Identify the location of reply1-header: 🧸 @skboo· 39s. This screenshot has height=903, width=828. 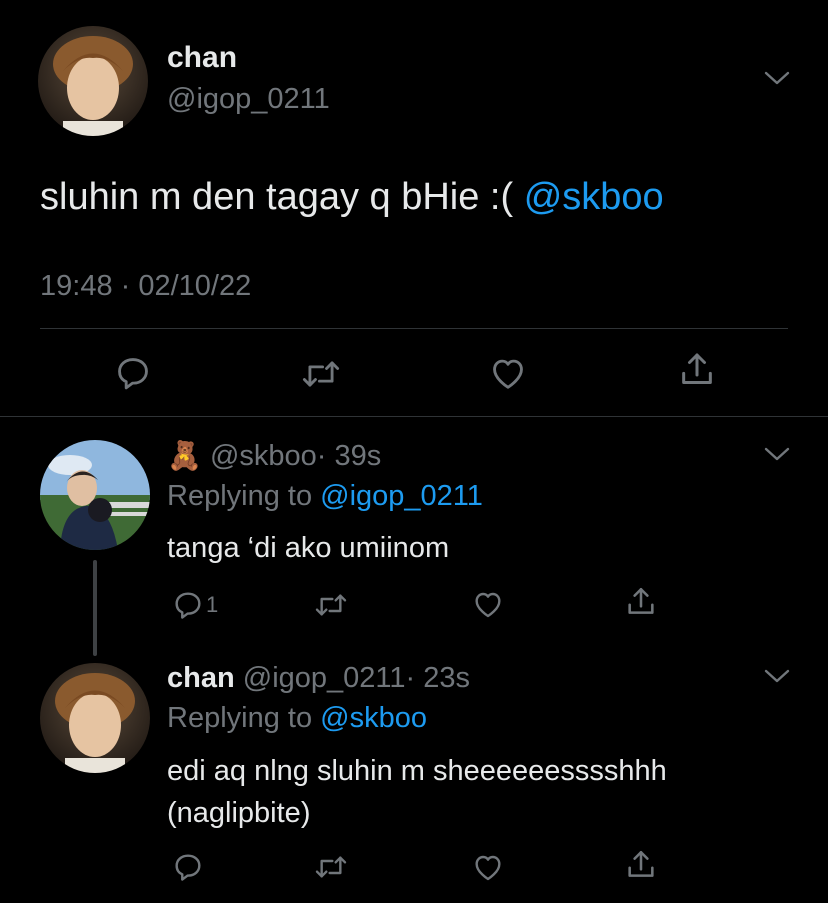
(274, 456).